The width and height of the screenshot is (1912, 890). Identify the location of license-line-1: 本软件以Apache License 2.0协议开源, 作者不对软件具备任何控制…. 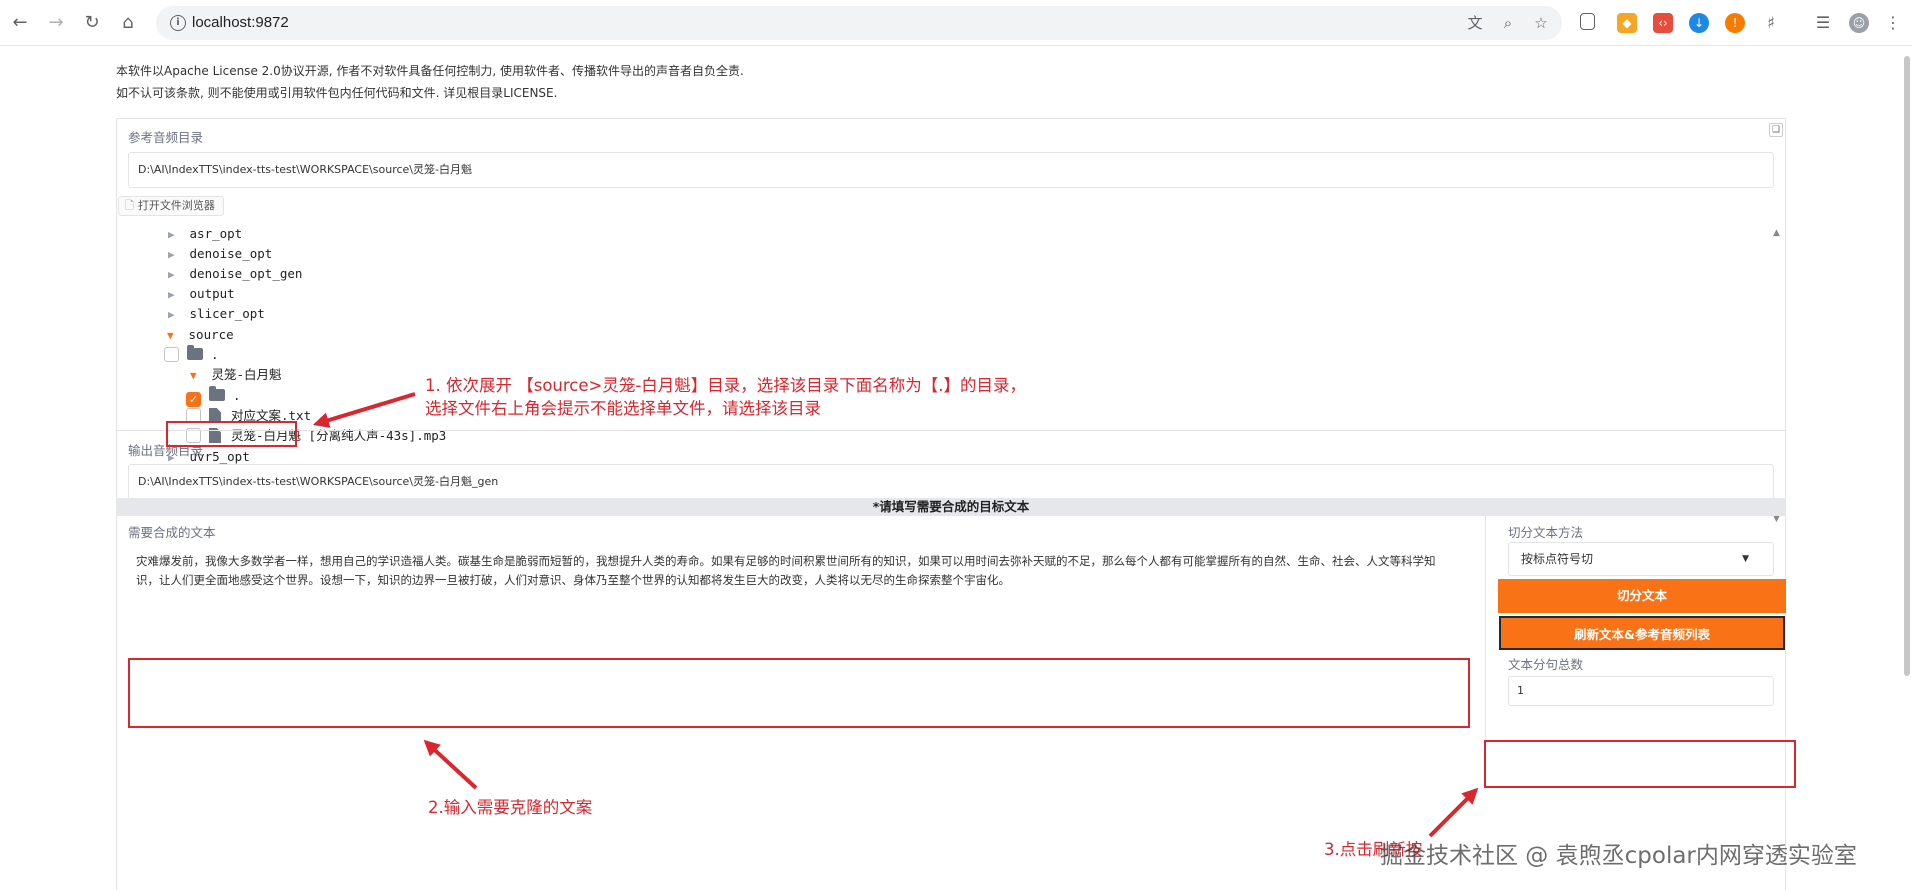
(430, 71).